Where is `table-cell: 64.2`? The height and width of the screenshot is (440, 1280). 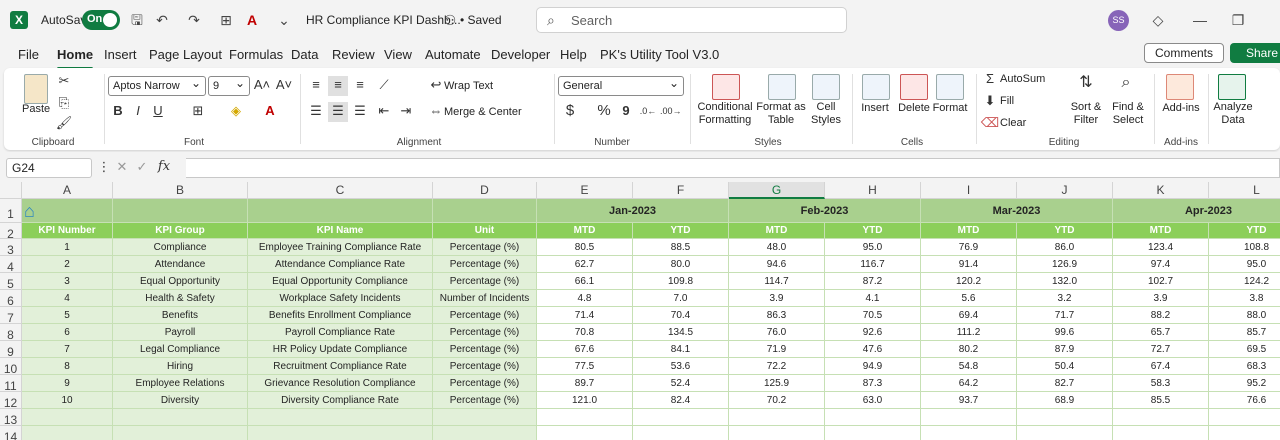 table-cell: 64.2 is located at coordinates (969, 383).